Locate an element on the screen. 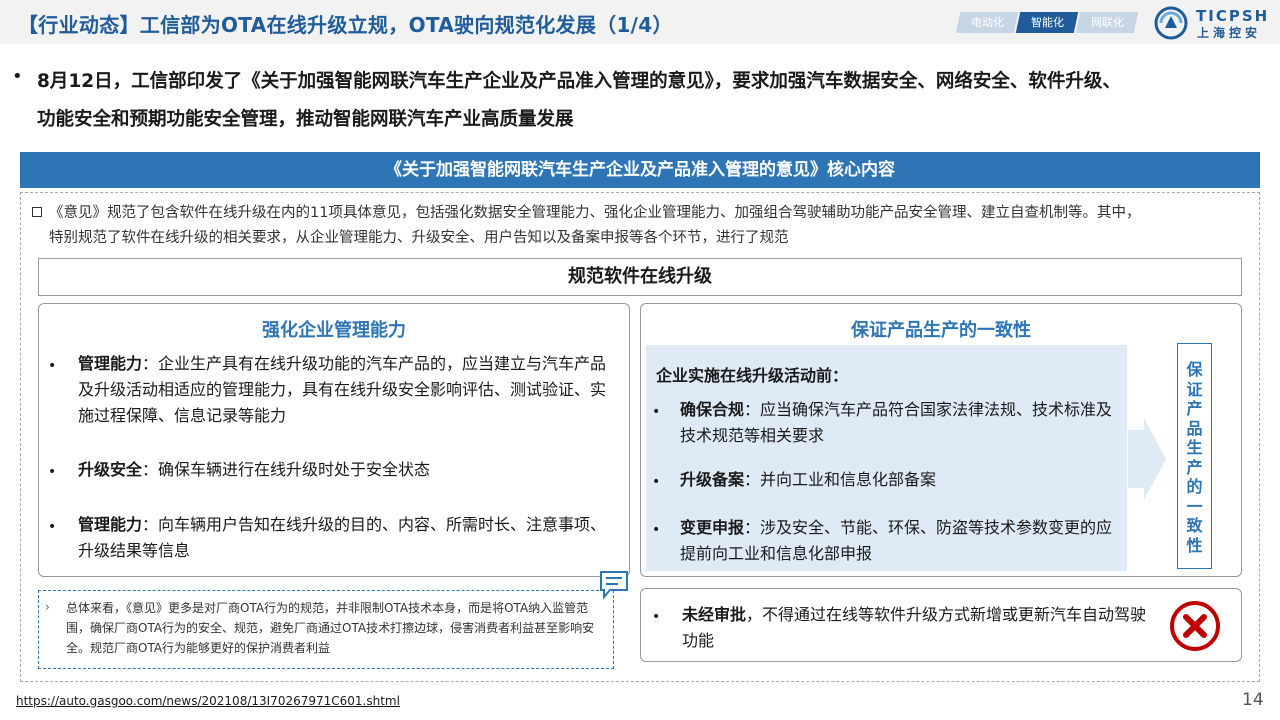 This screenshot has height=720, width=1280. chevron-right-arrow-icon is located at coordinates (1147, 459).